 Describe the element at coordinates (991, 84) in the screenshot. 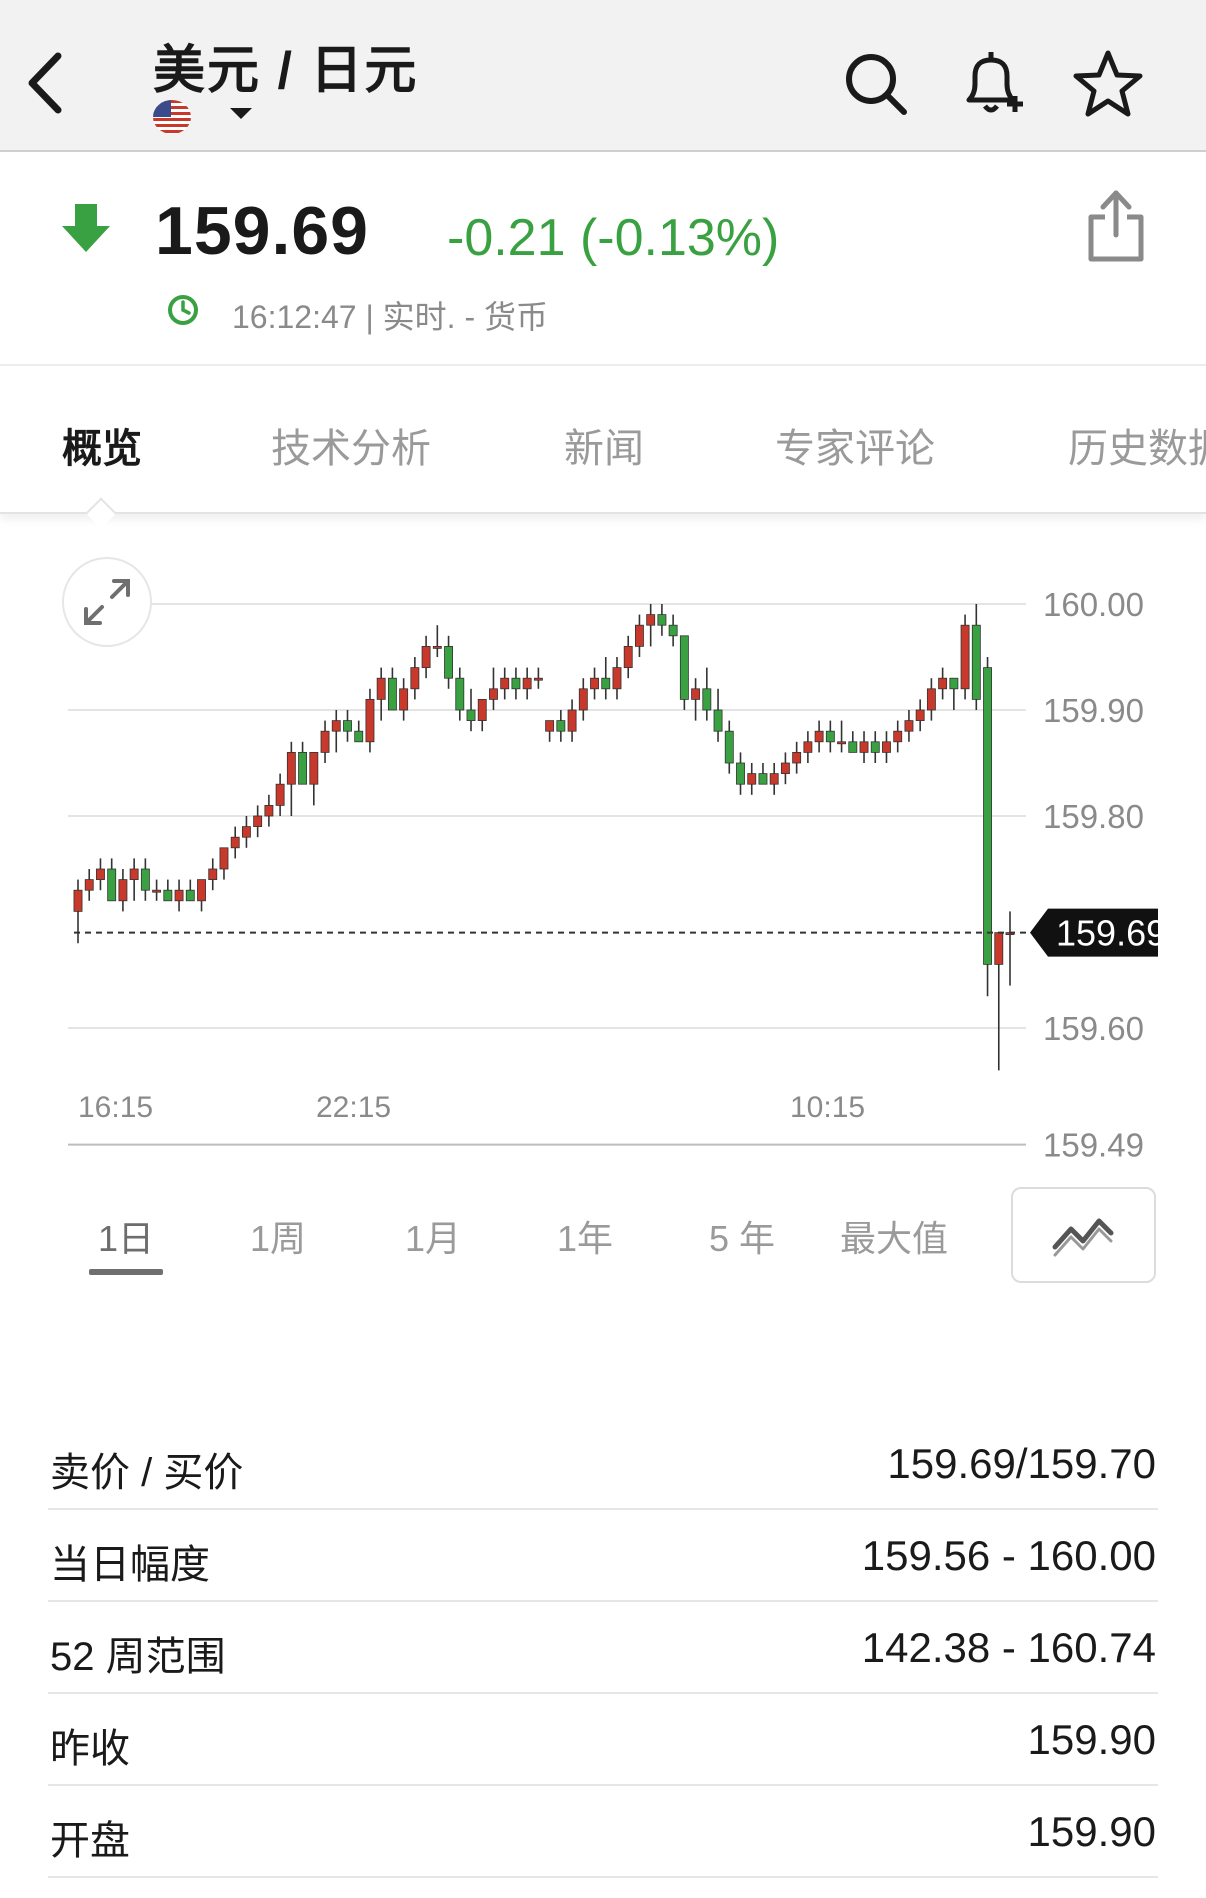

I see `add-alert-button` at that location.